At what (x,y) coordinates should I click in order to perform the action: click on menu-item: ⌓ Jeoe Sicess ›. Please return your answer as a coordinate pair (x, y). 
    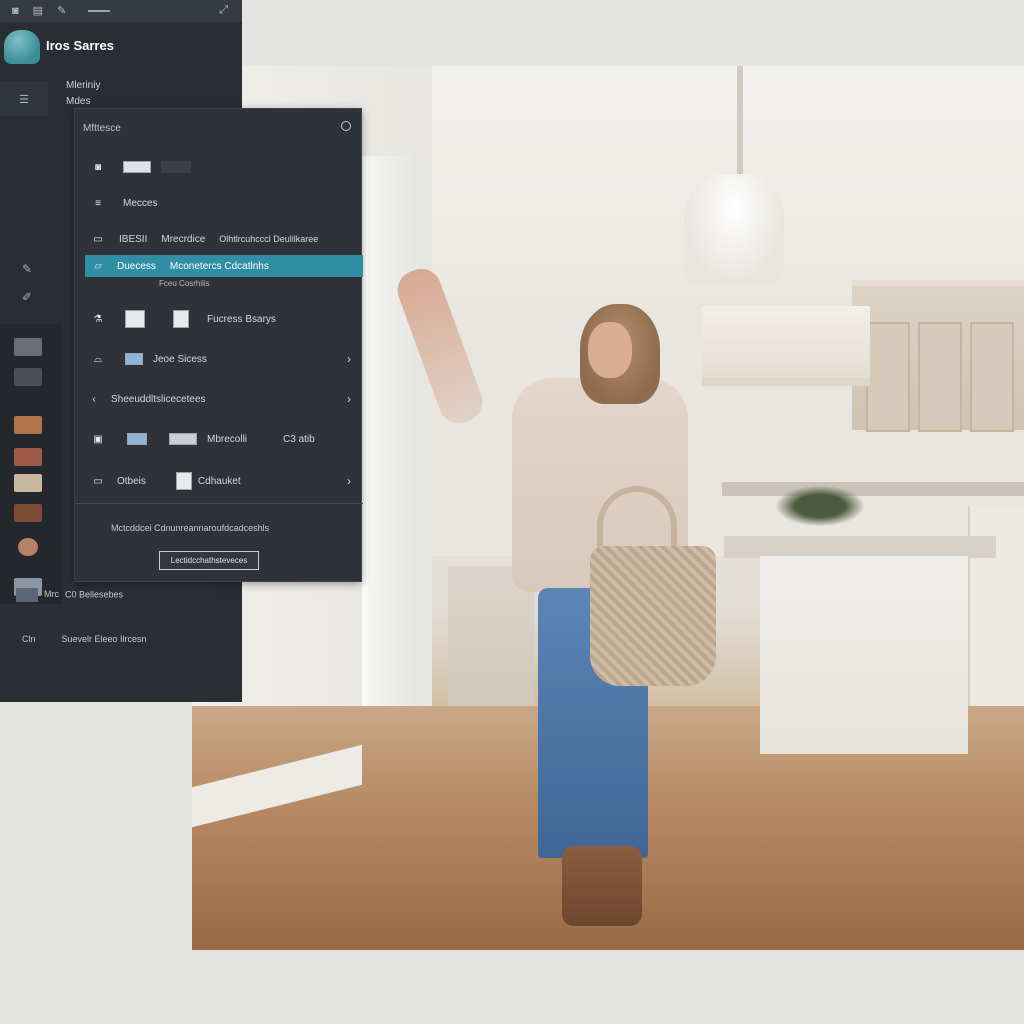
    Looking at the image, I should click on (219, 359).